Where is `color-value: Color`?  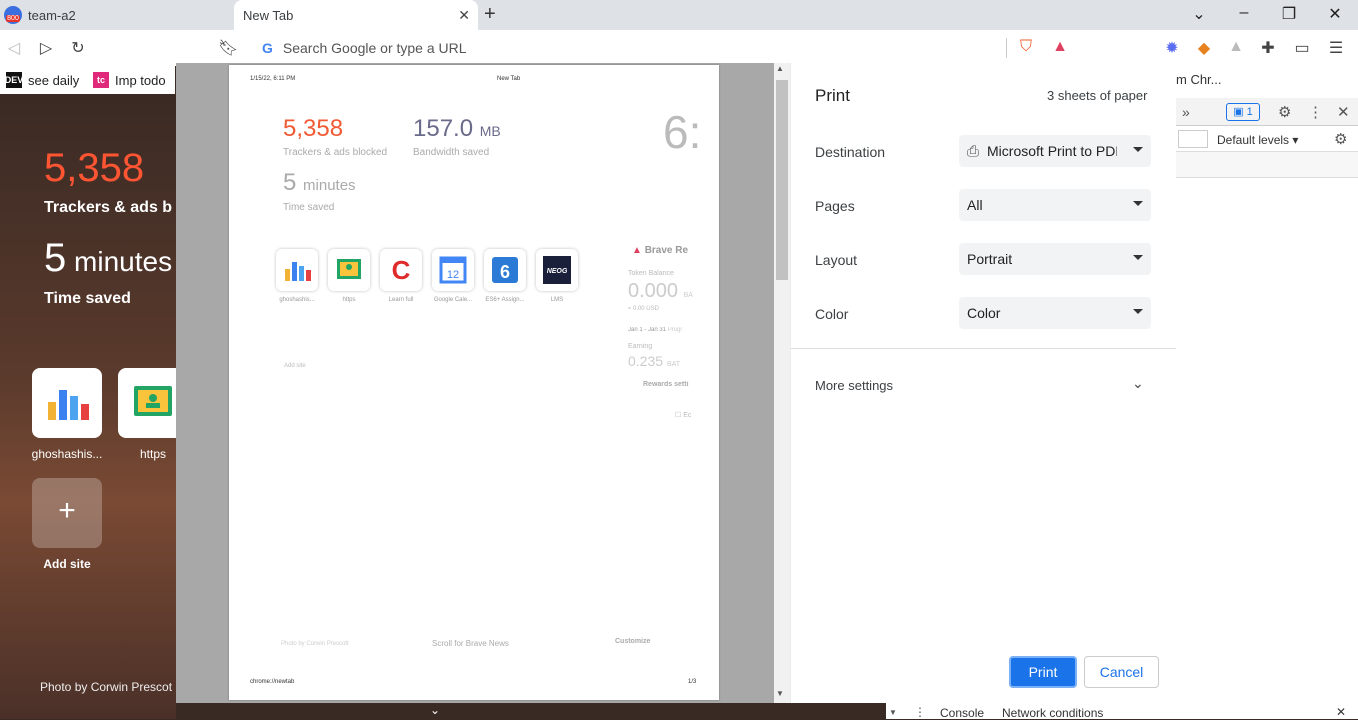
color-value: Color is located at coordinates (984, 313).